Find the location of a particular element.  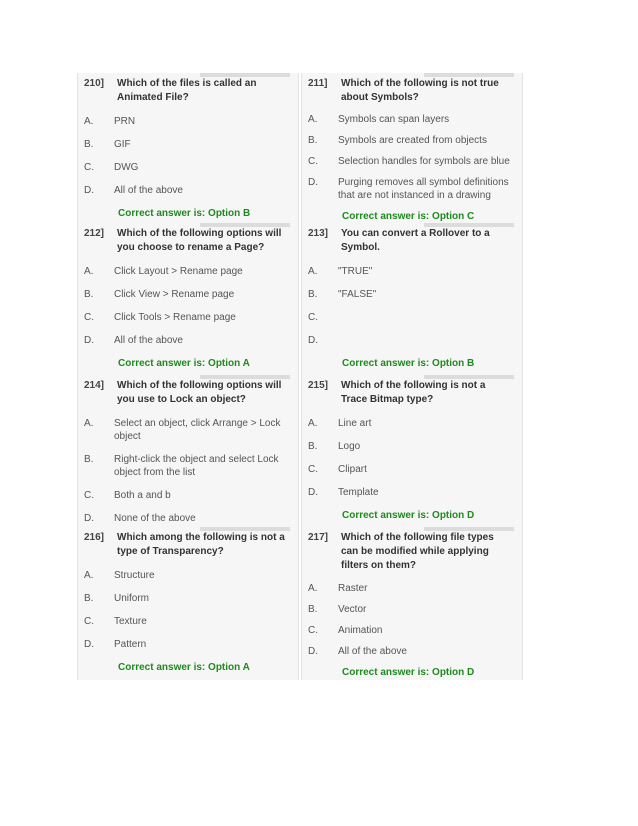

option-d: D. Template is located at coordinates (412, 492).